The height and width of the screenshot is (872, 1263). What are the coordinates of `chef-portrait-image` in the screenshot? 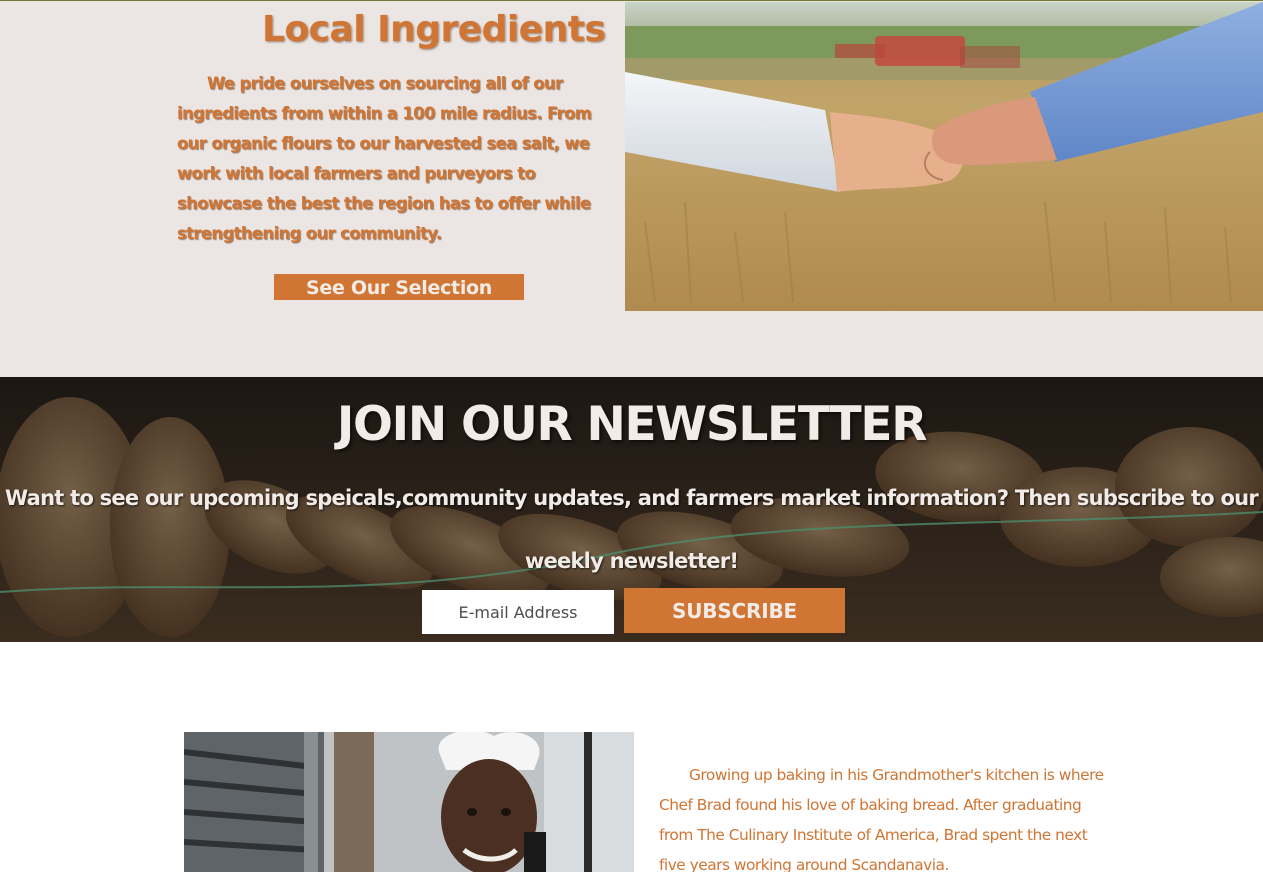 It's located at (409, 802).